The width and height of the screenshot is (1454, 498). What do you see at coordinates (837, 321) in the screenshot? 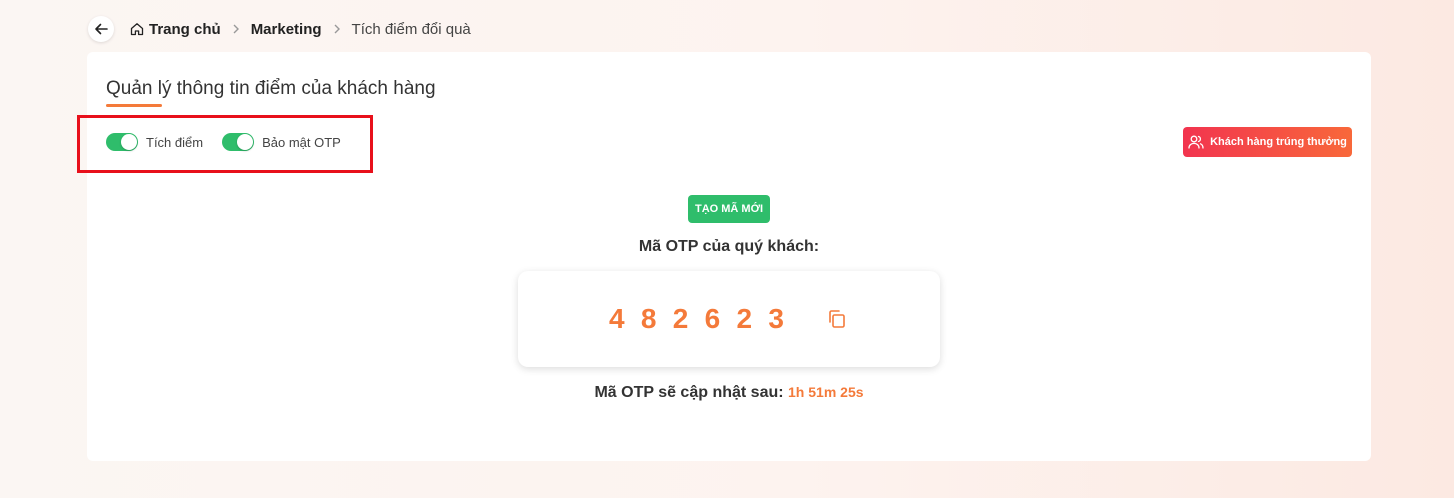
I see `copy-icon` at bounding box center [837, 321].